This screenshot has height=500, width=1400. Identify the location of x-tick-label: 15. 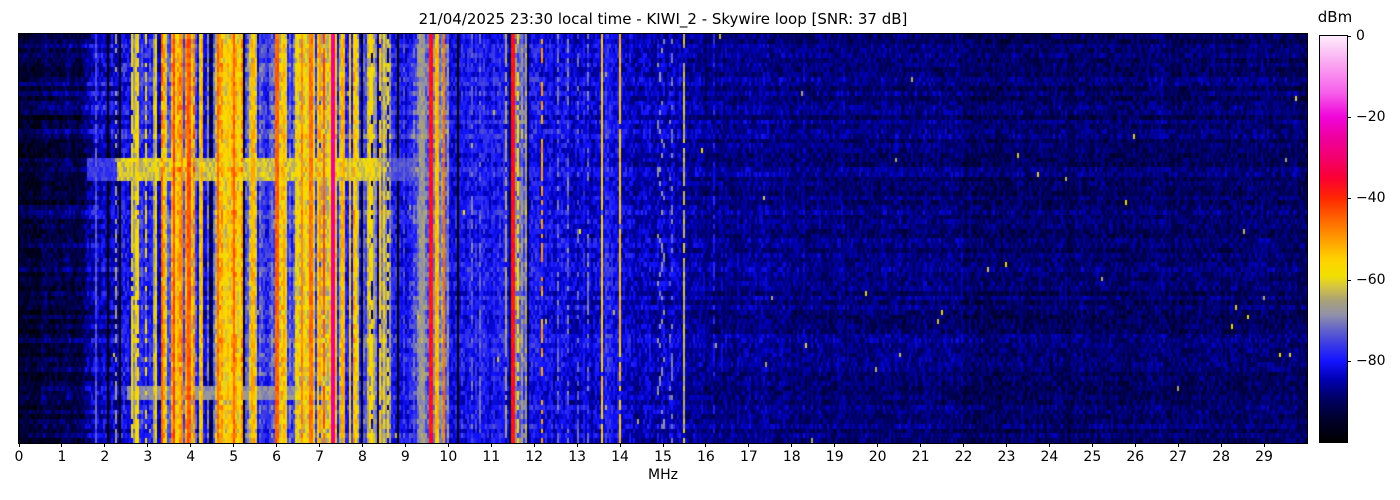
(663, 457).